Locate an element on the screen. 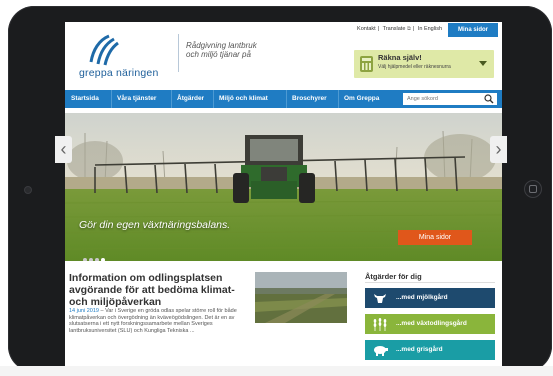 The image size is (553, 376). action-mjolkgard-label: ...med mjölkgård is located at coordinates (422, 297).